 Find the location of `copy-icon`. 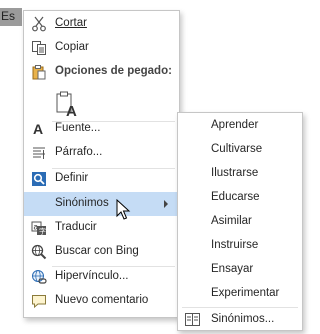

copy-icon is located at coordinates (39, 48).